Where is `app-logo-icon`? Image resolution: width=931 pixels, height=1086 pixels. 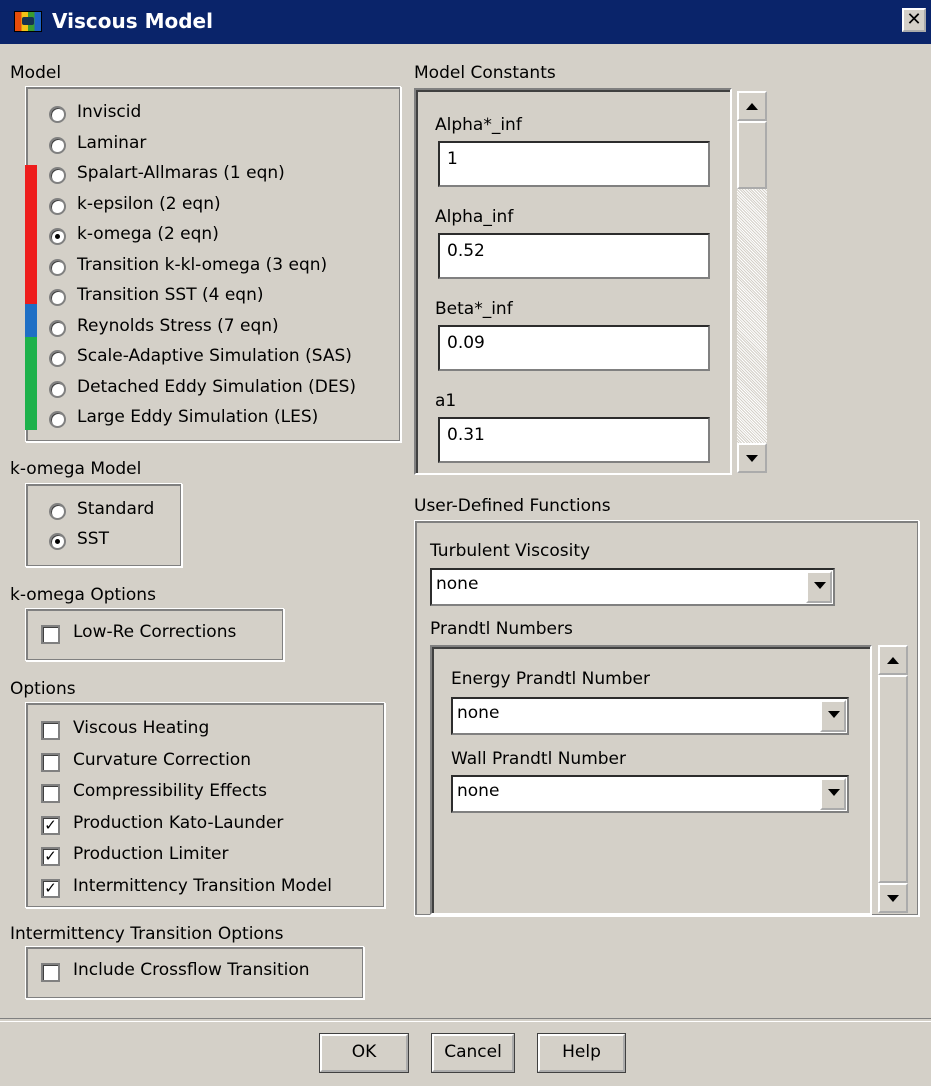 app-logo-icon is located at coordinates (28, 21).